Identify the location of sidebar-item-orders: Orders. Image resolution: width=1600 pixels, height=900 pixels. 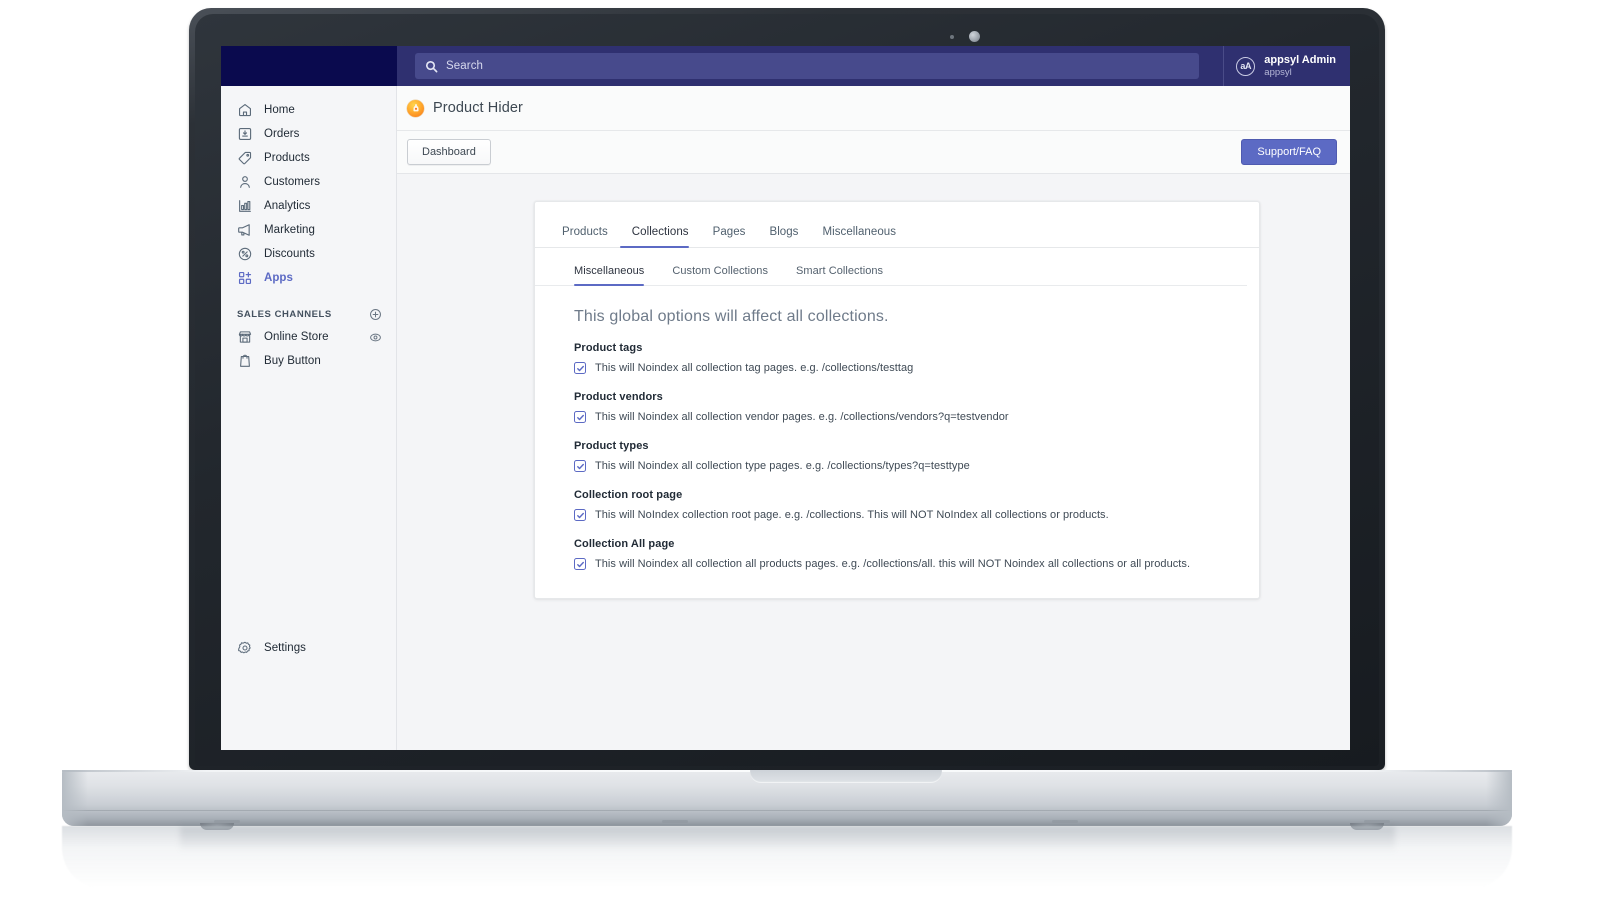
(308, 134).